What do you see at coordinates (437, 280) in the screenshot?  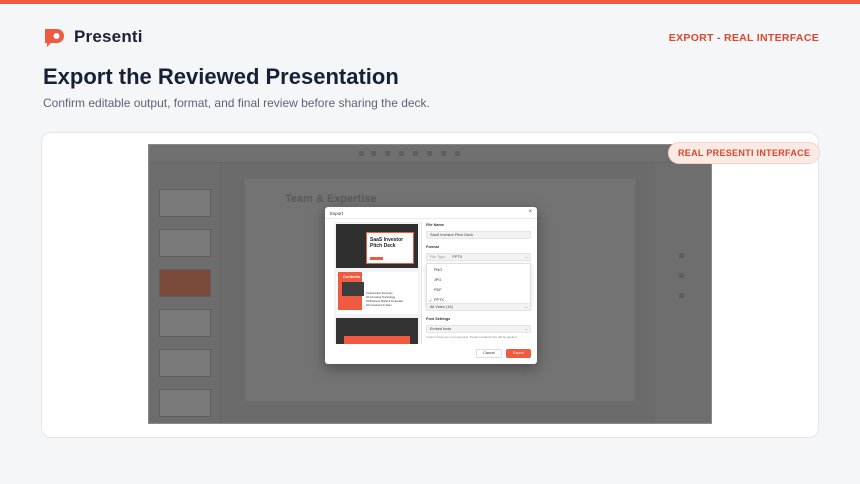 I see `format-option: JPG` at bounding box center [437, 280].